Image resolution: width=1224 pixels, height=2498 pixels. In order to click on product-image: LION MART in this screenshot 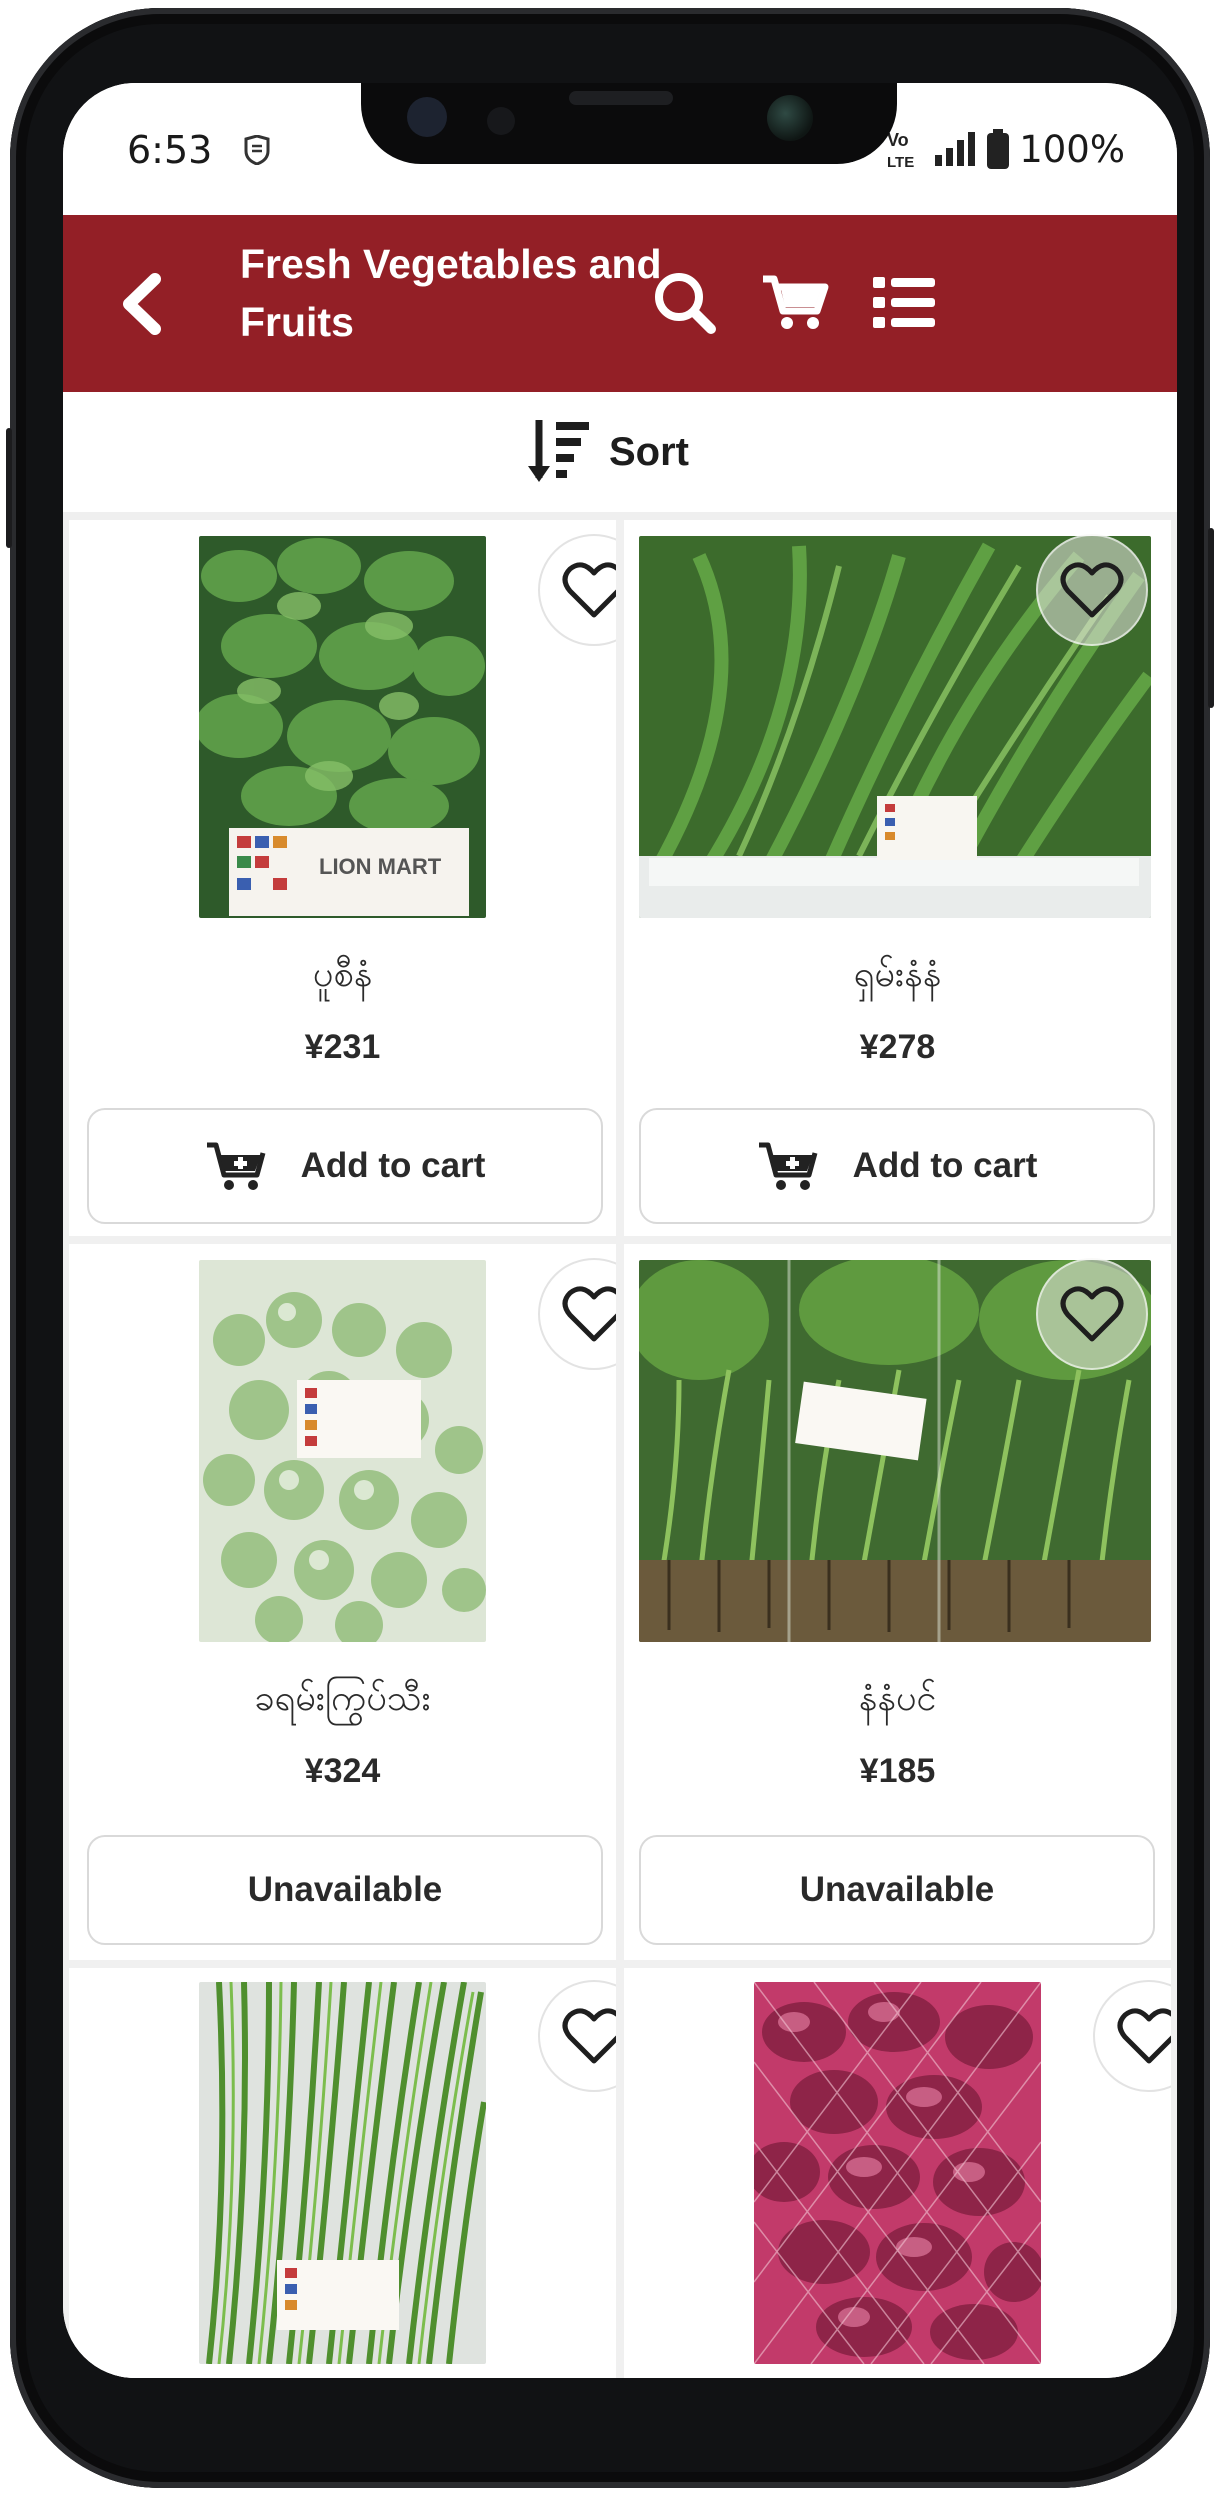, I will do `click(342, 727)`.